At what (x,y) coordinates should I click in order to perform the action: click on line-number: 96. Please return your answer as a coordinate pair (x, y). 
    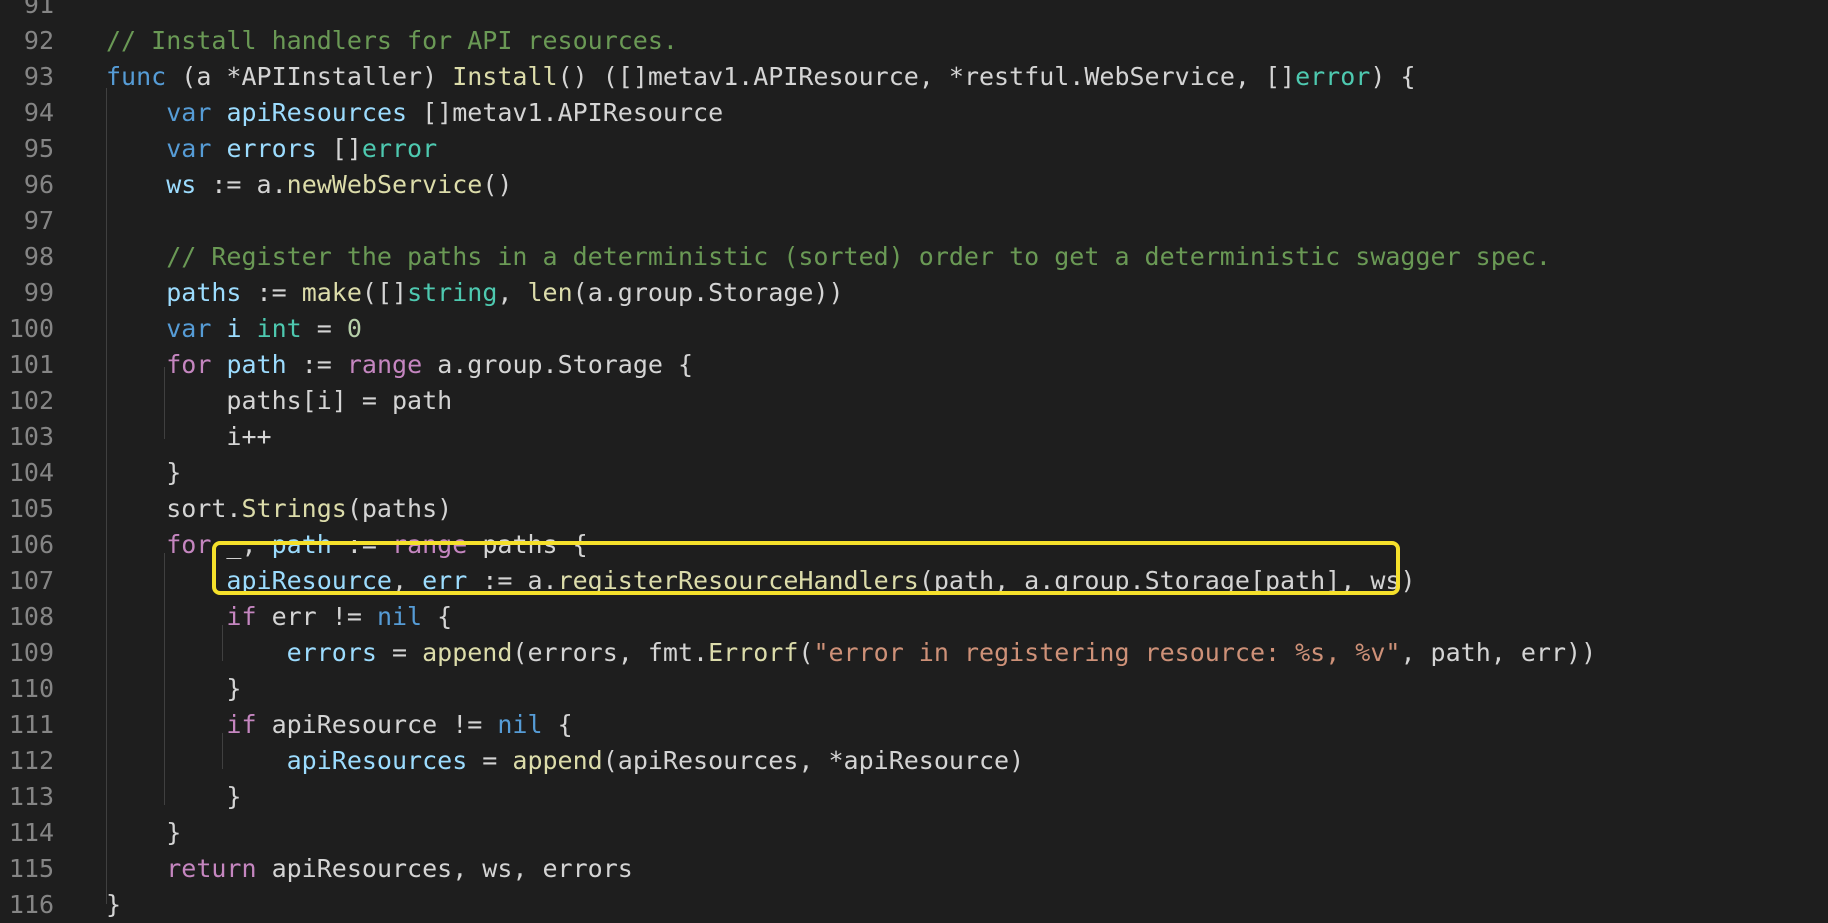
    Looking at the image, I should click on (38, 184).